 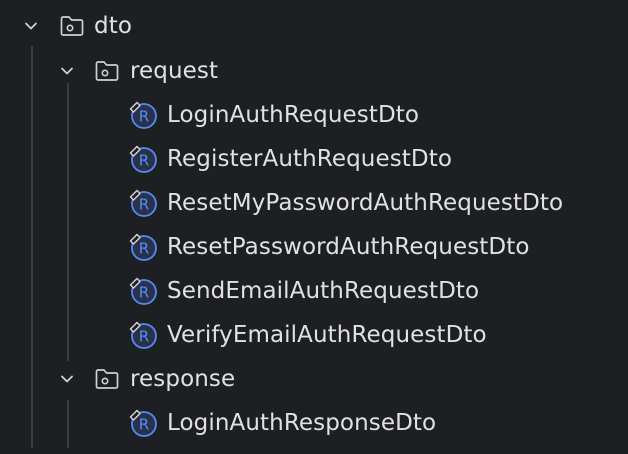 What do you see at coordinates (314, 26) in the screenshot?
I see `tree-node-dto: dto` at bounding box center [314, 26].